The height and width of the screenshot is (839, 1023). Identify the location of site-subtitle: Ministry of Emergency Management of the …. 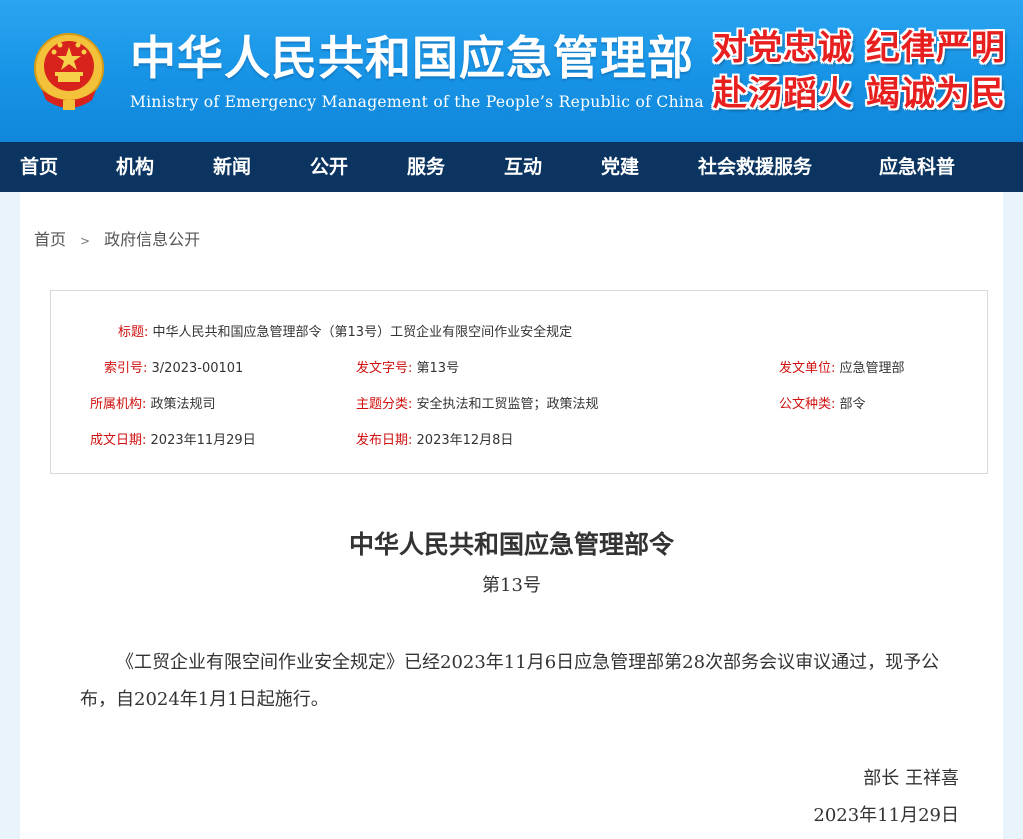
(417, 102).